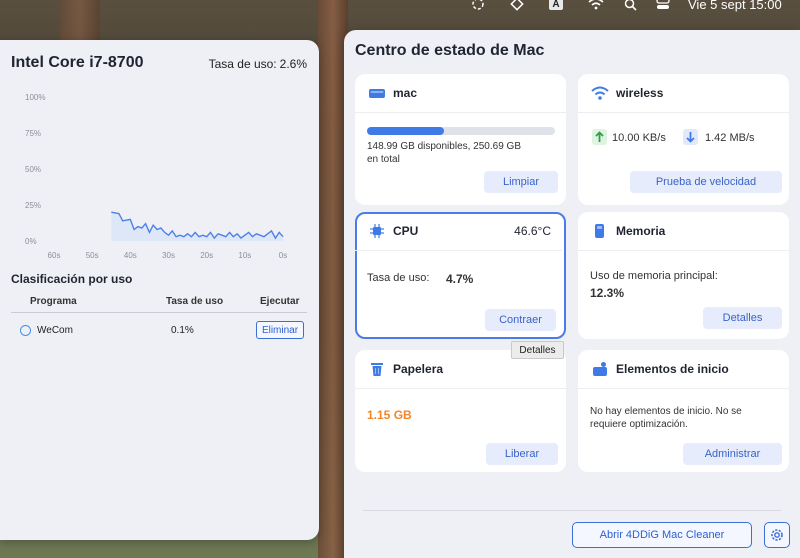  What do you see at coordinates (156, 176) in the screenshot?
I see `cpu-usage-chart: 100% 75% 50% 25% 0% 60s 50s 40s 30s 20s 10s 0s` at bounding box center [156, 176].